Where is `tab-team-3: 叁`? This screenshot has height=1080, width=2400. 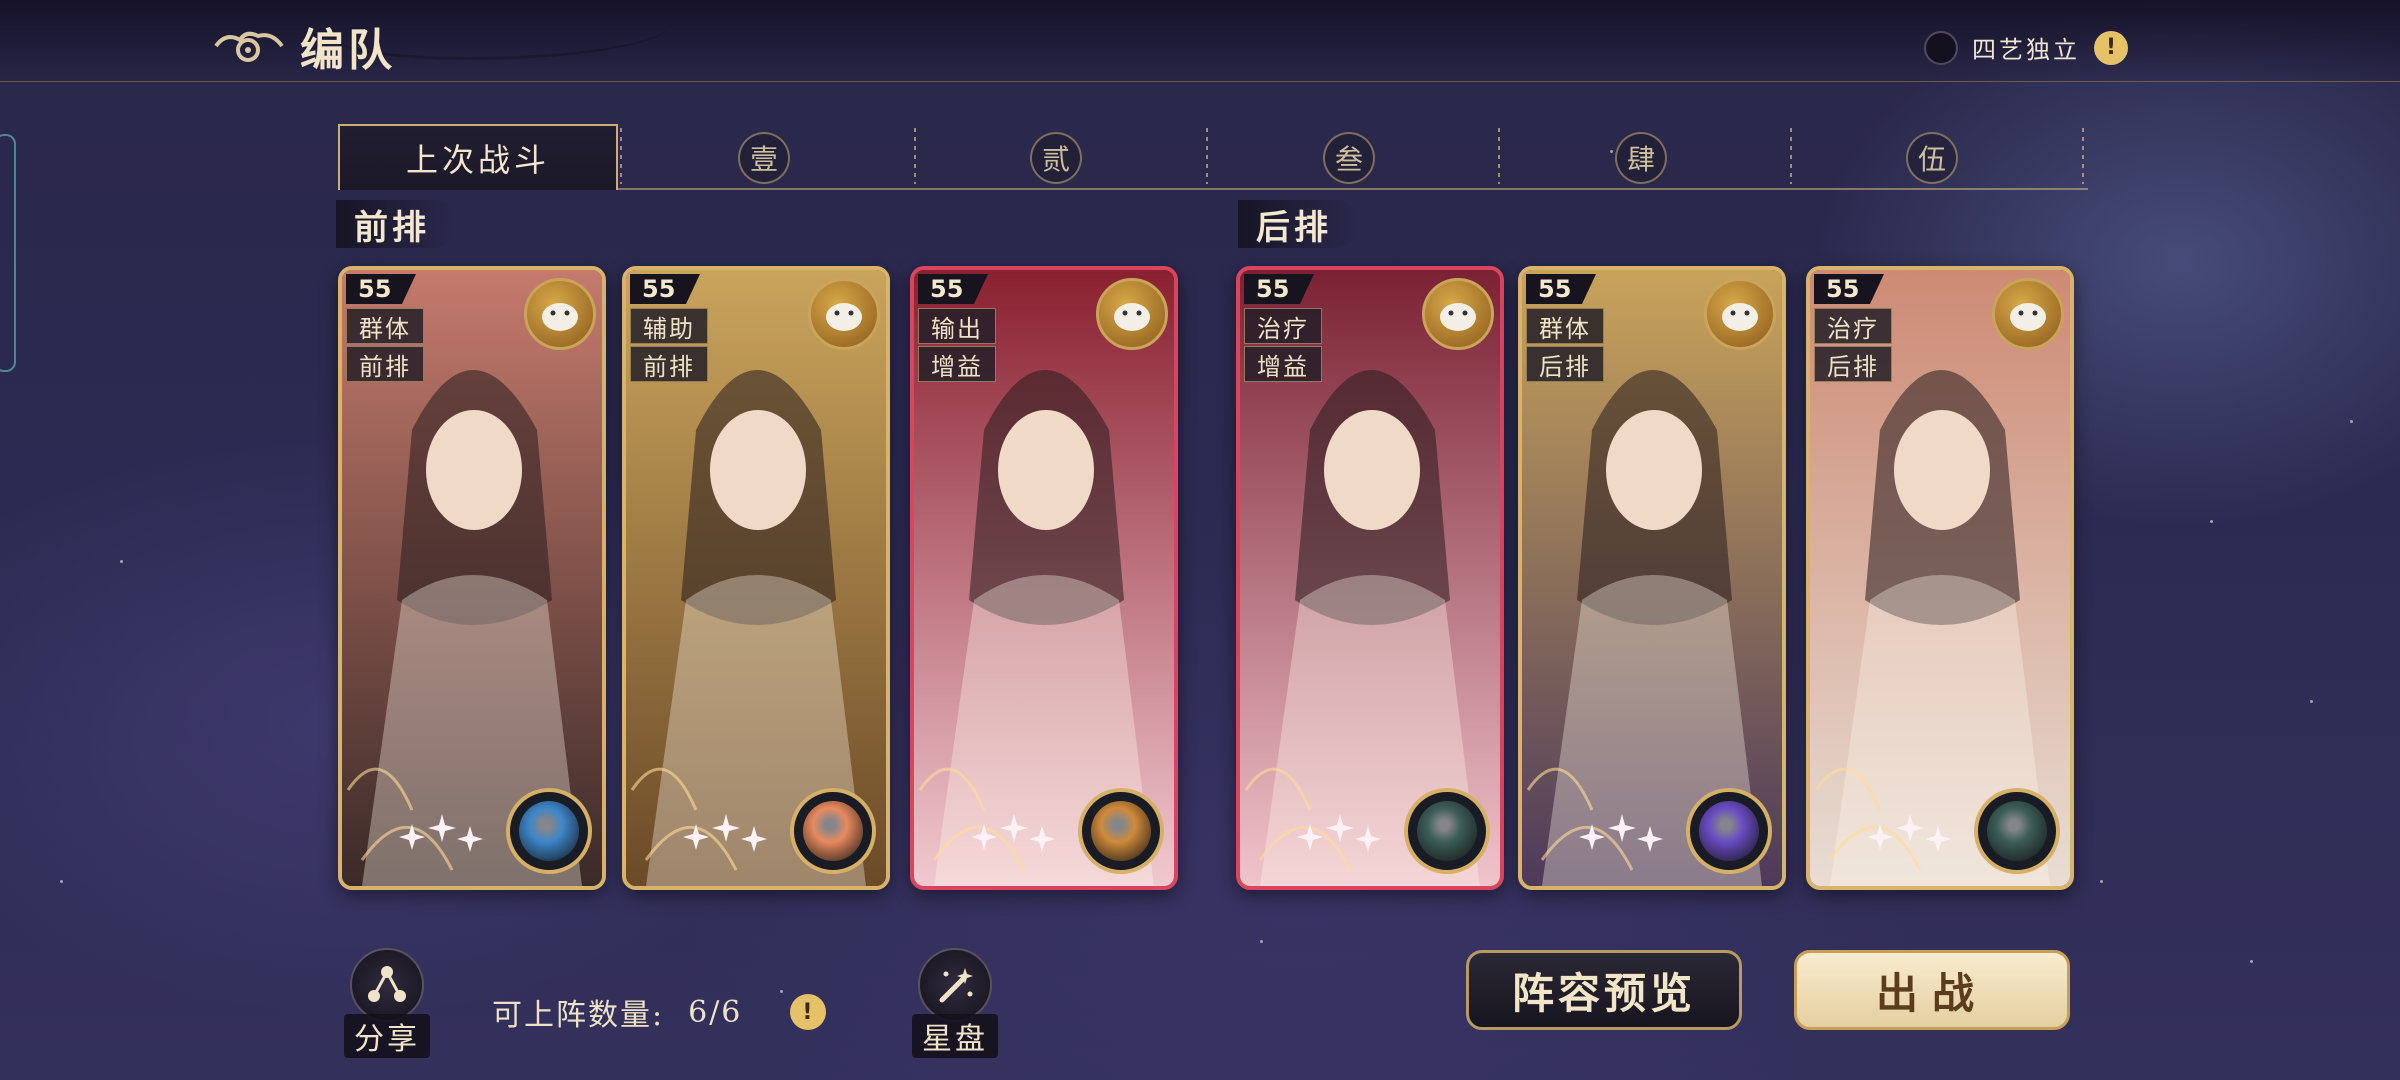 tab-team-3: 叁 is located at coordinates (1349, 158).